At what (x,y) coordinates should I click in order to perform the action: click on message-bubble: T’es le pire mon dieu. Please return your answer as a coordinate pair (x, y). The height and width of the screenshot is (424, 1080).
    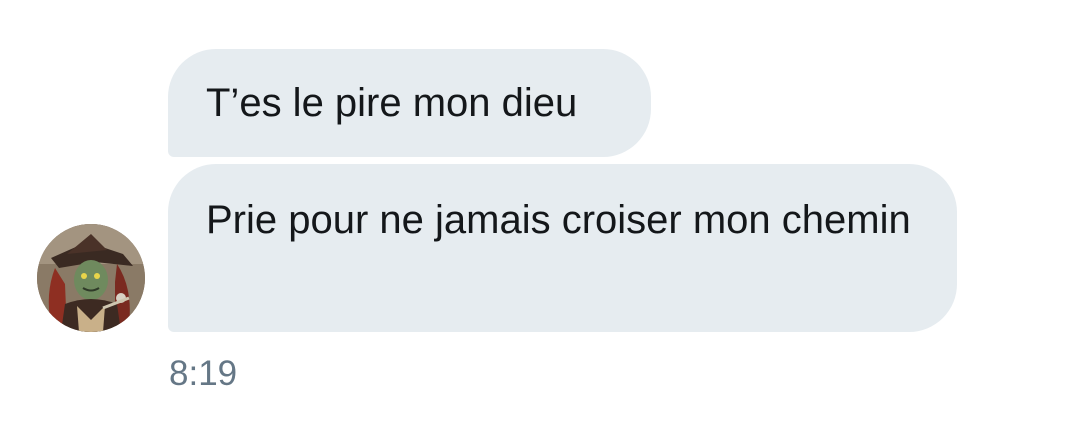
    Looking at the image, I should click on (409, 103).